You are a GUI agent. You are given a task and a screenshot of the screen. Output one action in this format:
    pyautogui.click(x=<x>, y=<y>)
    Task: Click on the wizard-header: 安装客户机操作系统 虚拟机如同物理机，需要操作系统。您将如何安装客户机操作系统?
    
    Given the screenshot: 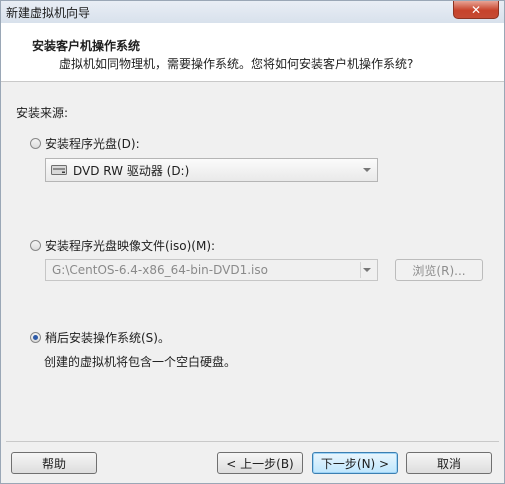 What is the action you would take?
    pyautogui.click(x=252, y=52)
    